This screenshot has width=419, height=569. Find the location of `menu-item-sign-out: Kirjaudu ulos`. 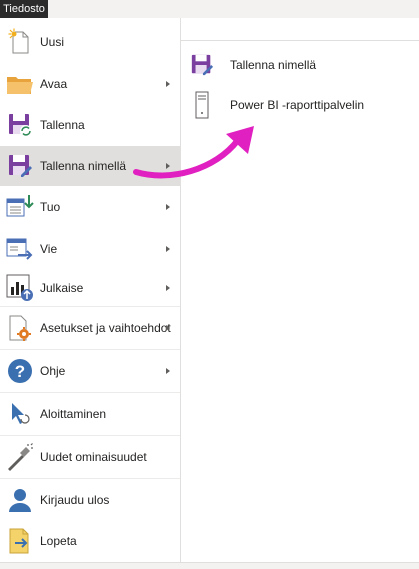

menu-item-sign-out: Kirjaudu ulos is located at coordinates (90, 500).